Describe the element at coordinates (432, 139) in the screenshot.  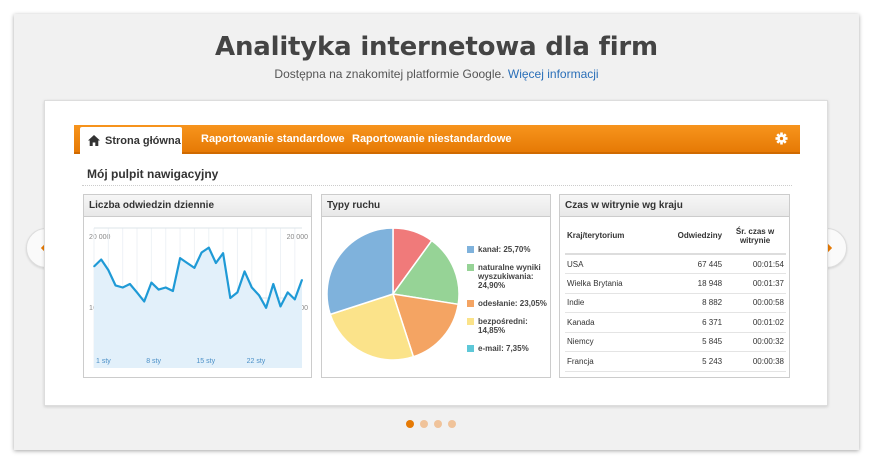
I see `tab-custom-reporting: Raportowanie niestandardowe` at that location.